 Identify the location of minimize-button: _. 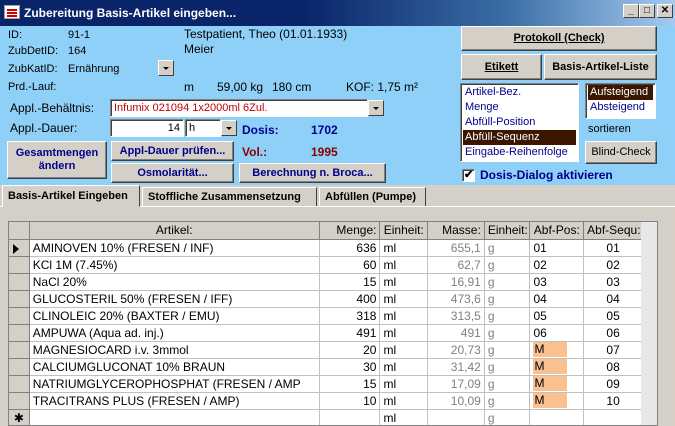
(631, 11).